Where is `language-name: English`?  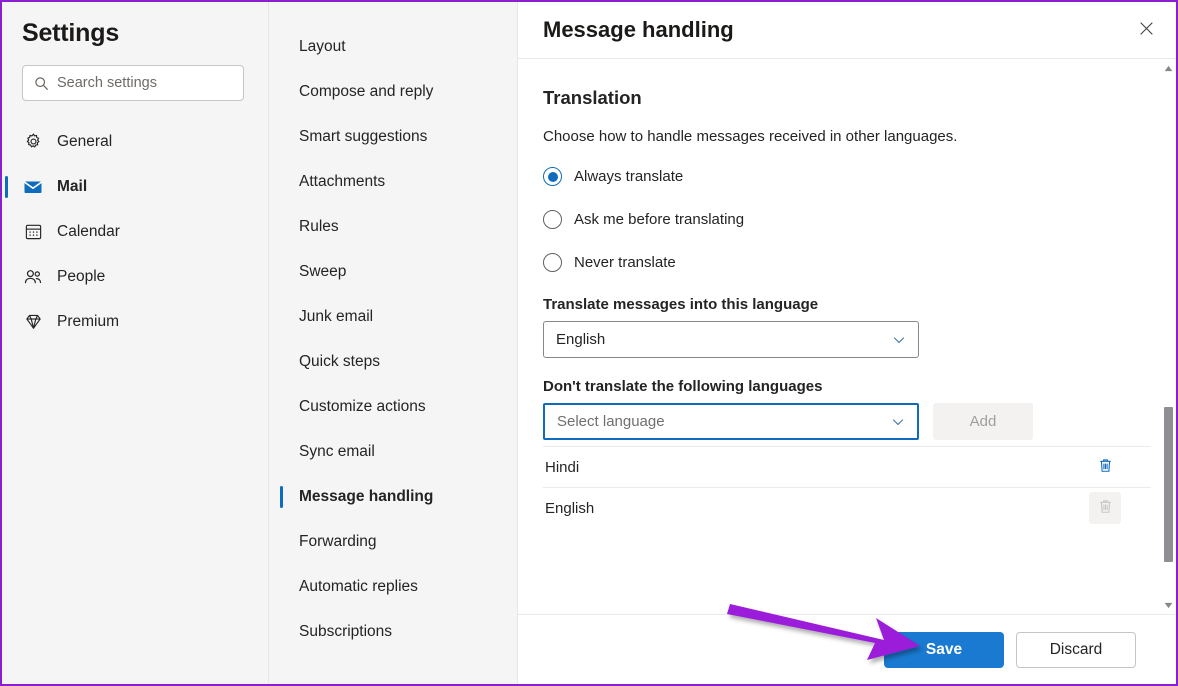
language-name: English is located at coordinates (570, 508).